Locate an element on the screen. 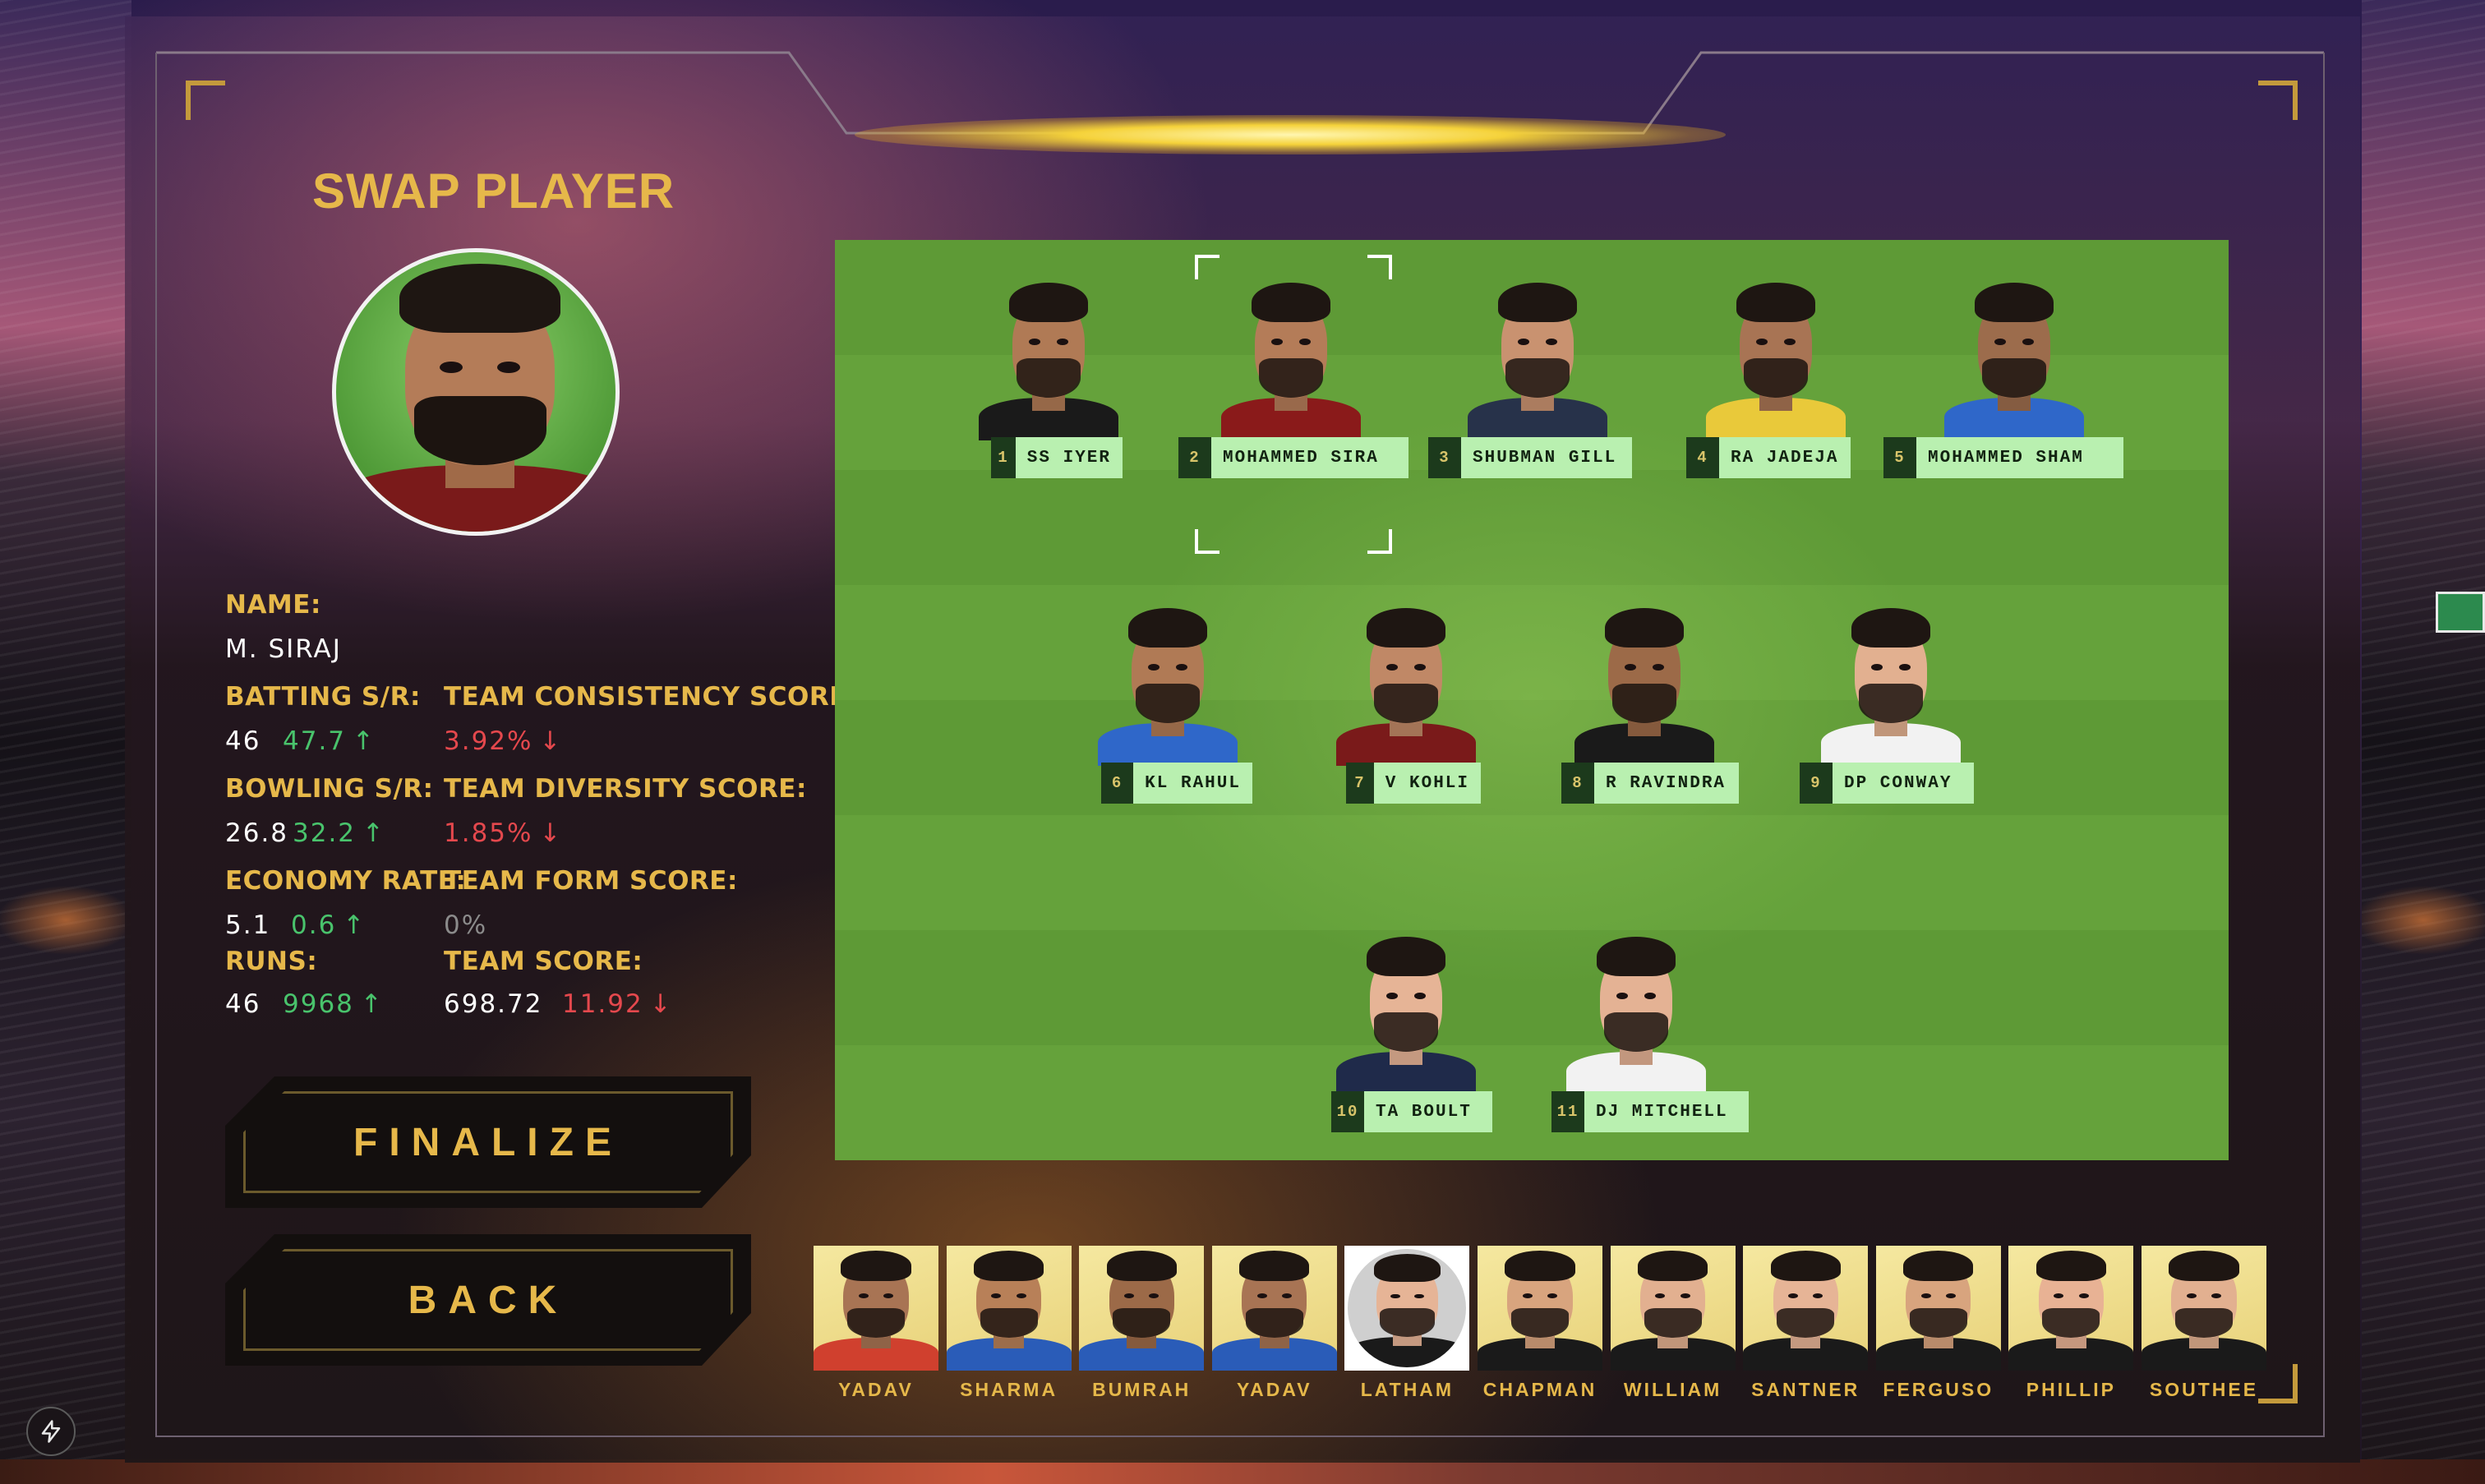  player-name: R RAVINDRA is located at coordinates (1666, 783).